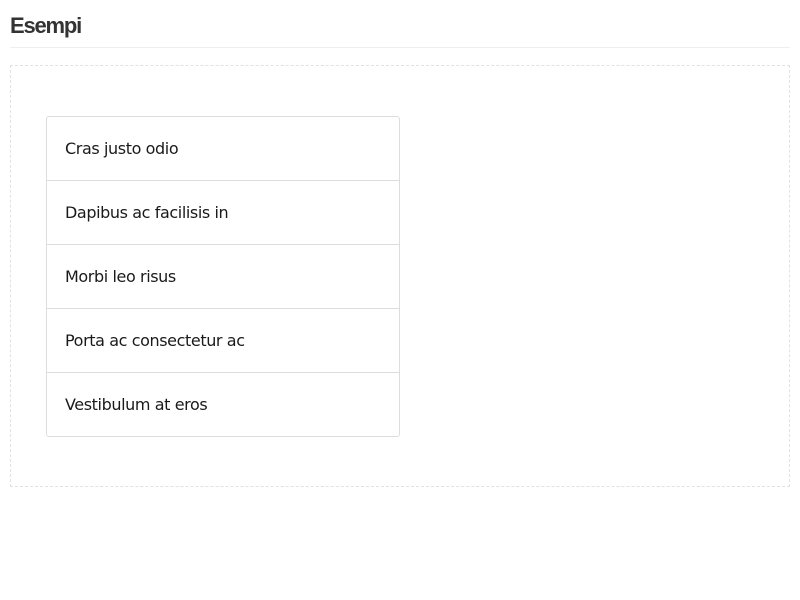 The width and height of the screenshot is (800, 600). I want to click on list-item: Vestibulum at eros, so click(136, 404).